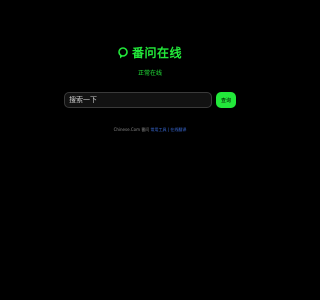 Image resolution: width=320 pixels, height=300 pixels. Describe the element at coordinates (149, 73) in the screenshot. I see `status-text: 正常在线` at that location.